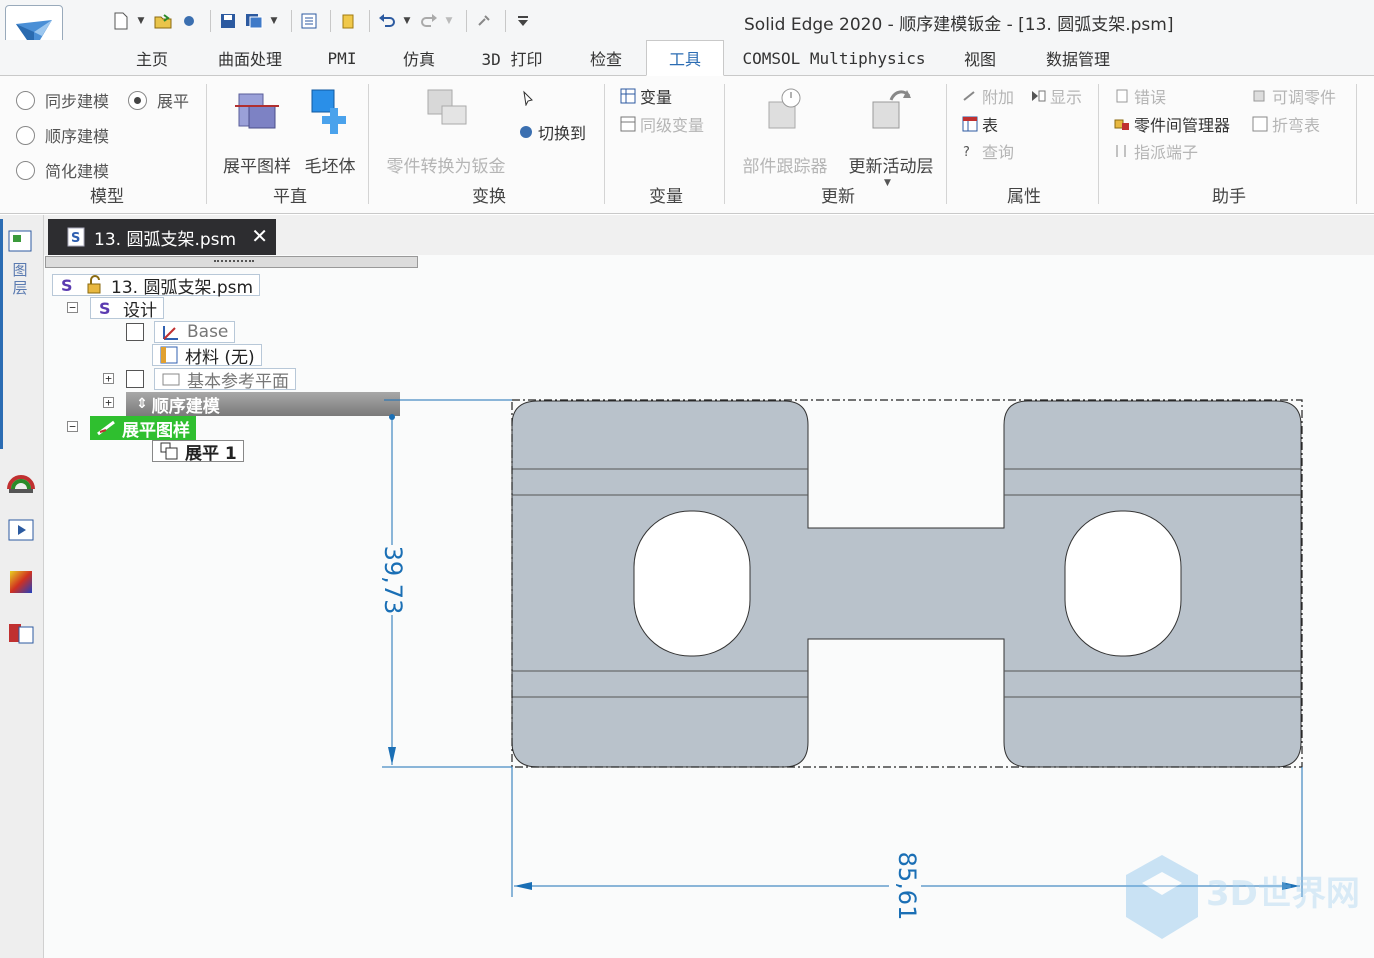 The width and height of the screenshot is (1374, 958). What do you see at coordinates (785, 130) in the screenshot?
I see `part-tracker-button: 部件跟踪器` at bounding box center [785, 130].